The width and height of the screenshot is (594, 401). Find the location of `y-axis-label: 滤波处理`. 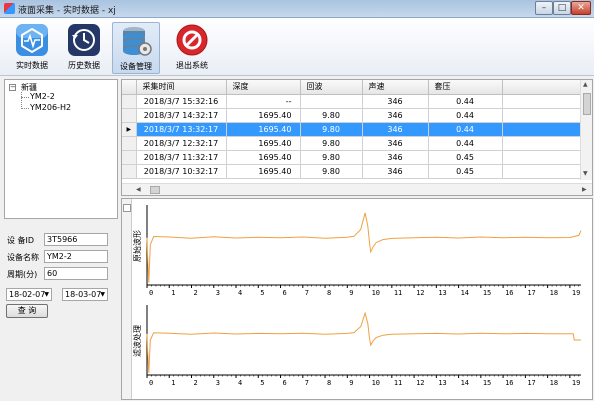

y-axis-label: 滤波处理 is located at coordinates (137, 341).